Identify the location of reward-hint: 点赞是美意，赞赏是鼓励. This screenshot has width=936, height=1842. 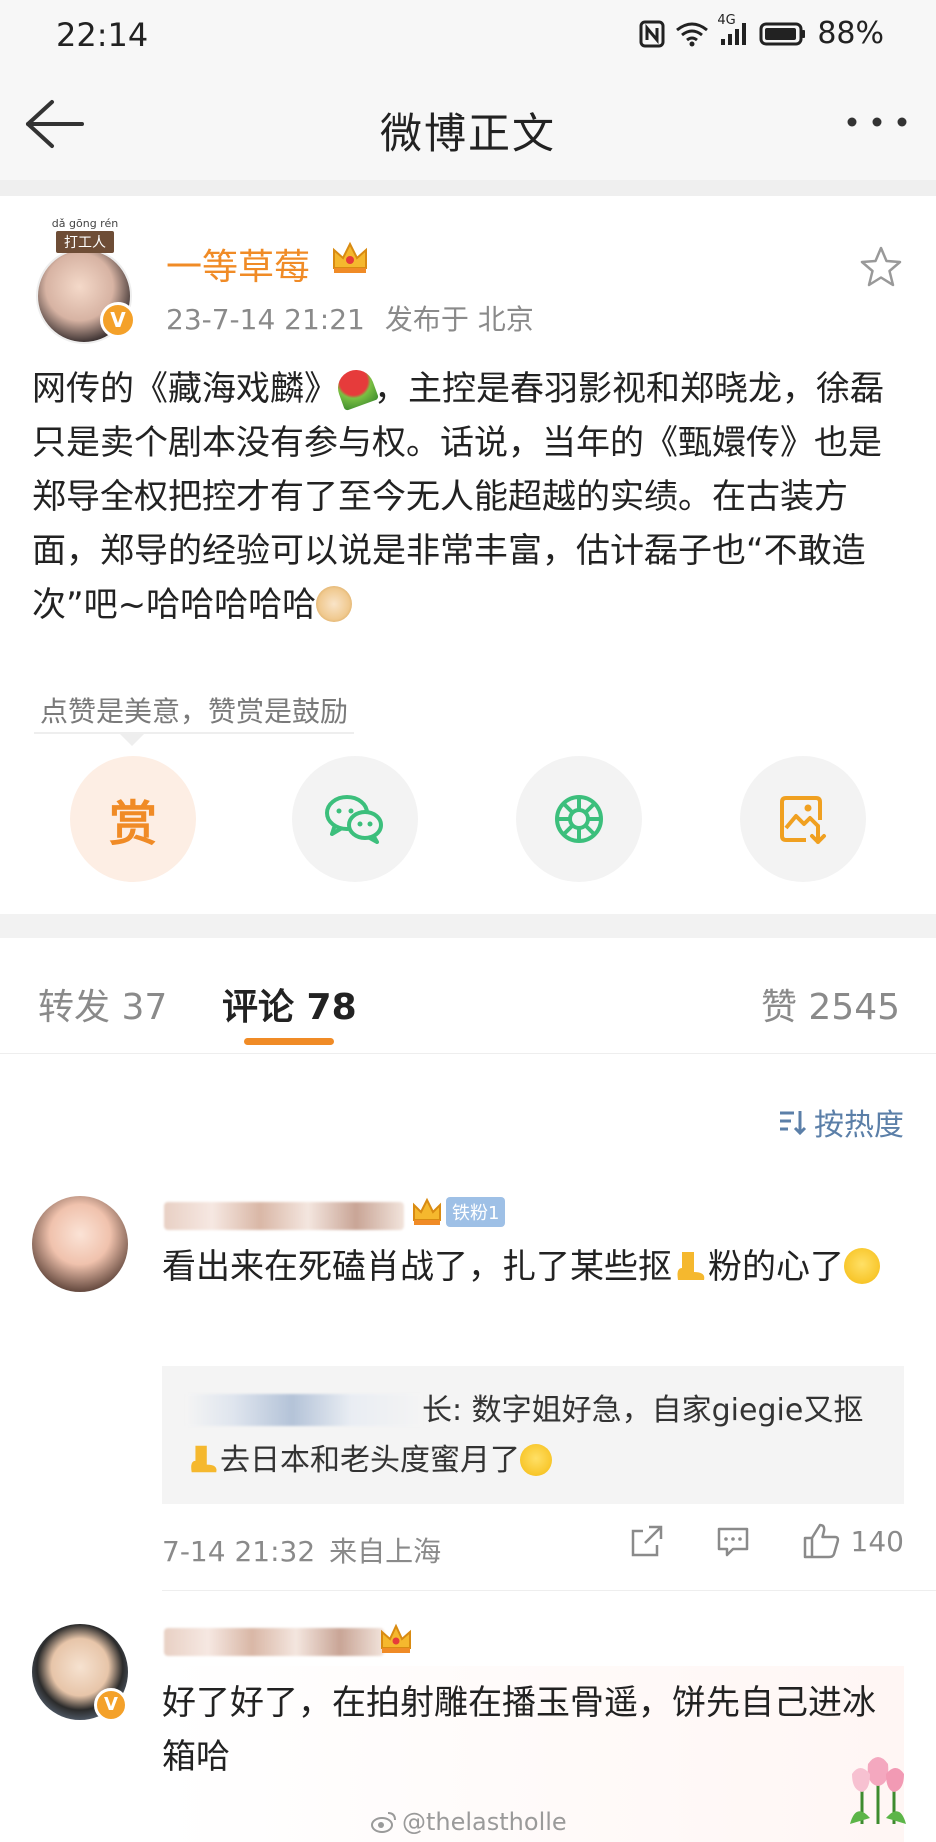
(194, 712).